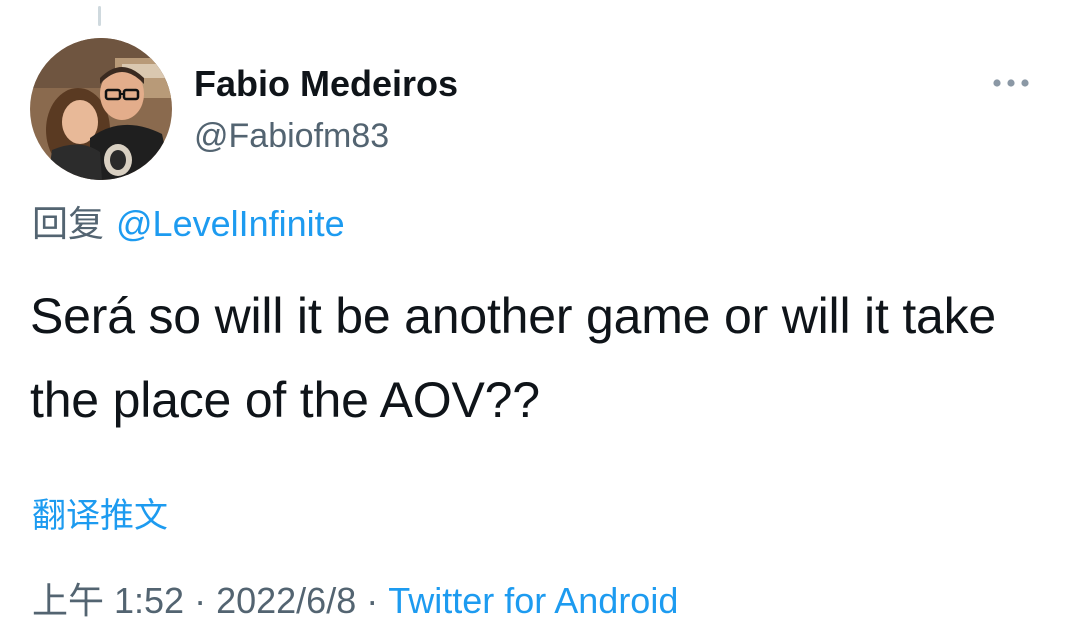 The width and height of the screenshot is (1080, 628). Describe the element at coordinates (286, 600) in the screenshot. I see `tweet-date: 2022/6/8` at that location.